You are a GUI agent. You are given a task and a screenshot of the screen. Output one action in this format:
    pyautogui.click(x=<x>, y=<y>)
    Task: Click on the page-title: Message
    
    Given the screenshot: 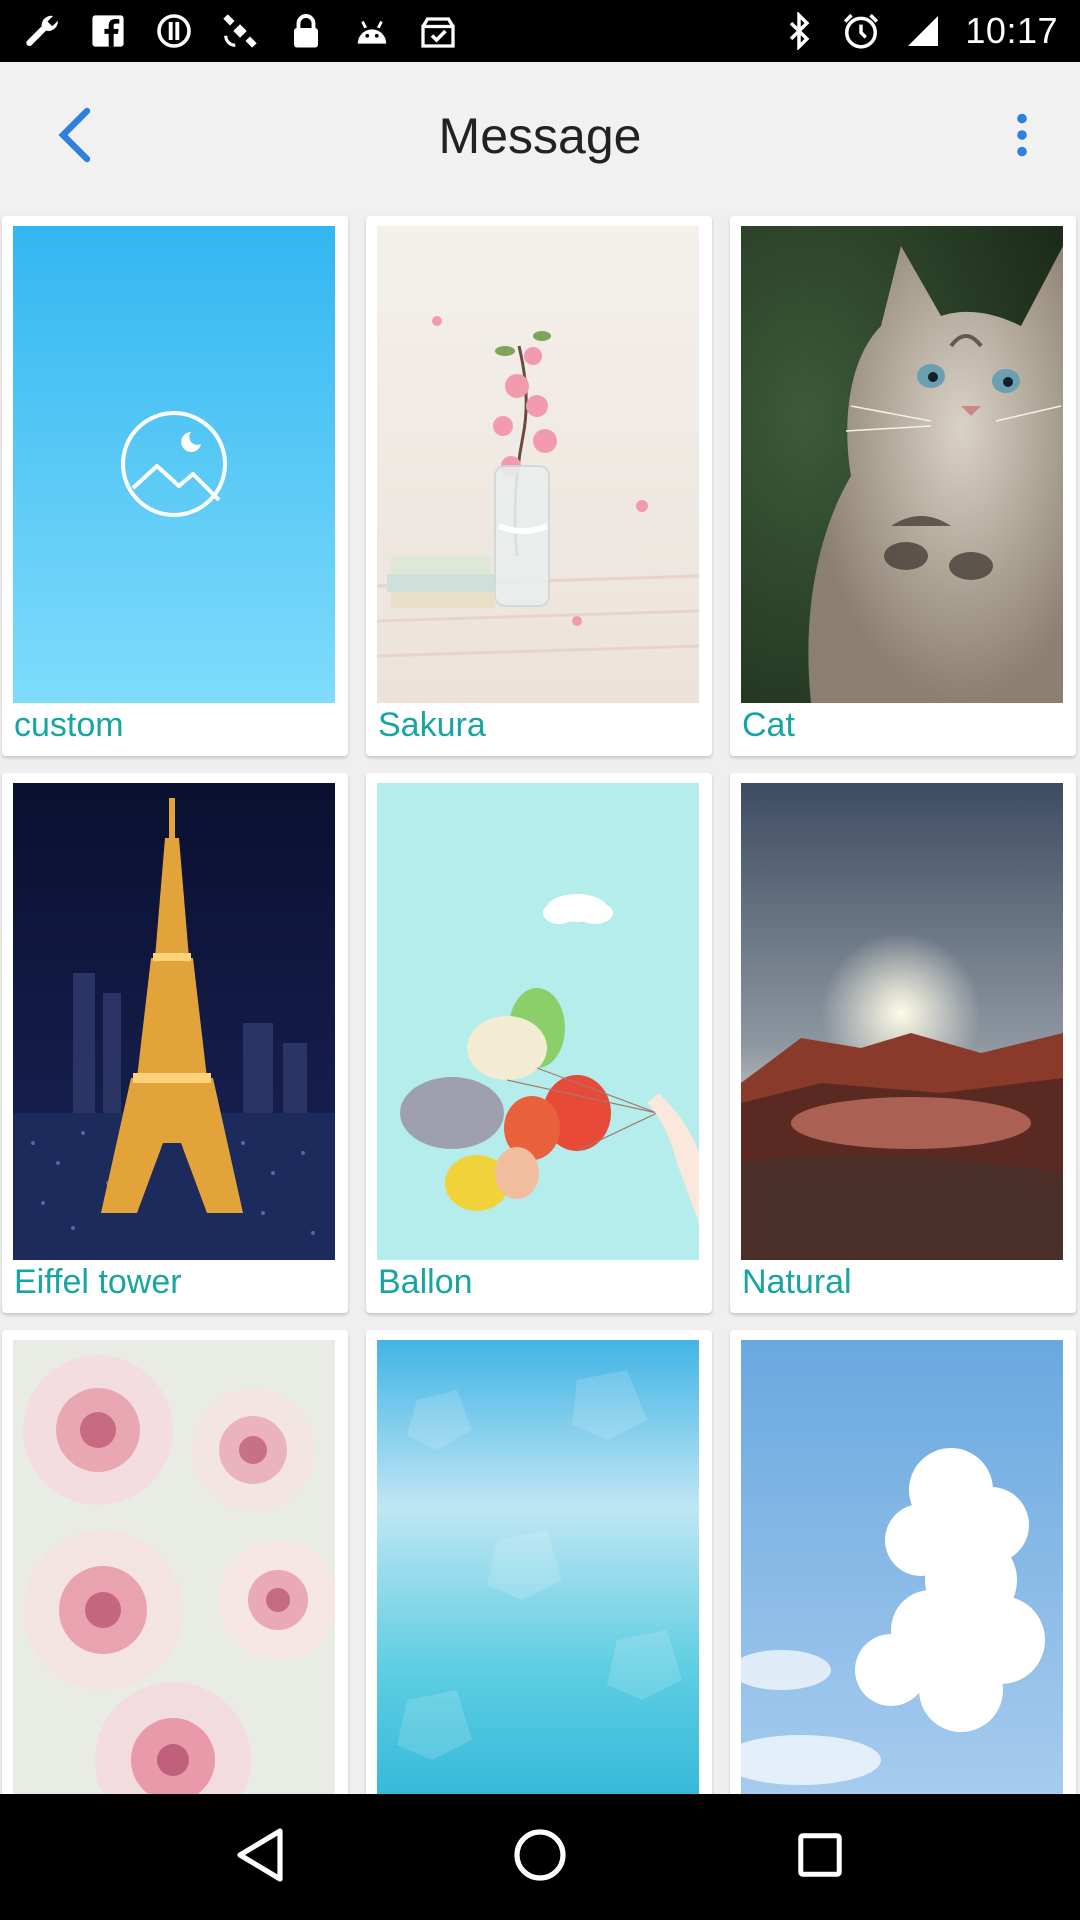 What is the action you would take?
    pyautogui.click(x=540, y=136)
    